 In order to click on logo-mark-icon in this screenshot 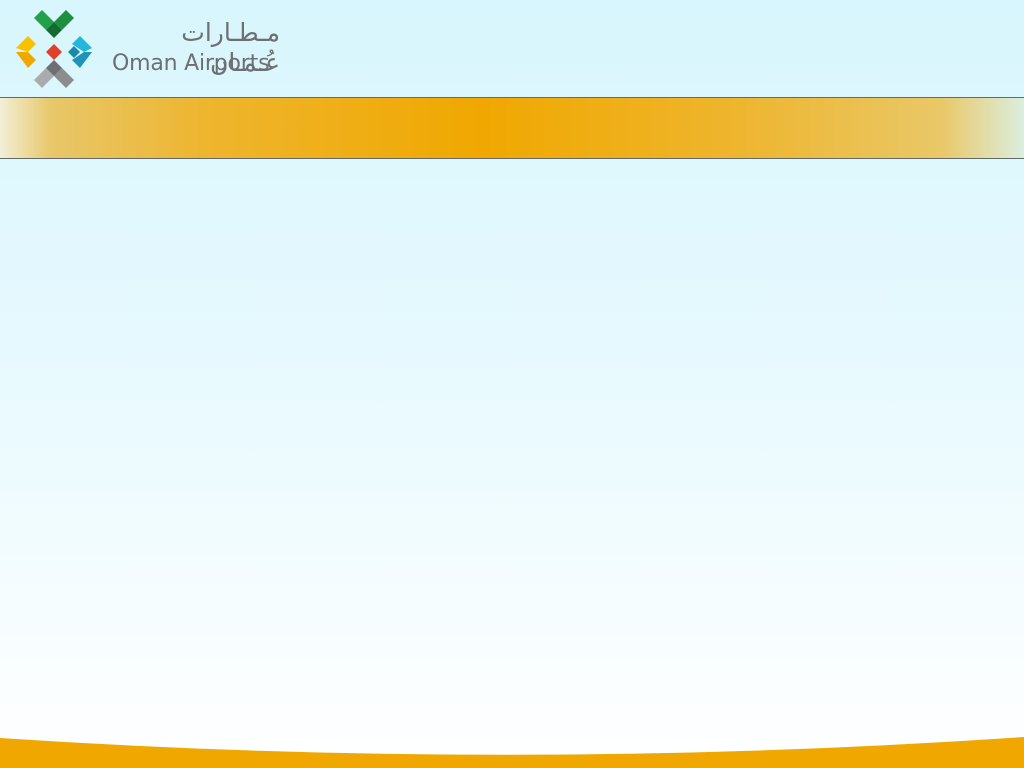, I will do `click(54, 49)`.